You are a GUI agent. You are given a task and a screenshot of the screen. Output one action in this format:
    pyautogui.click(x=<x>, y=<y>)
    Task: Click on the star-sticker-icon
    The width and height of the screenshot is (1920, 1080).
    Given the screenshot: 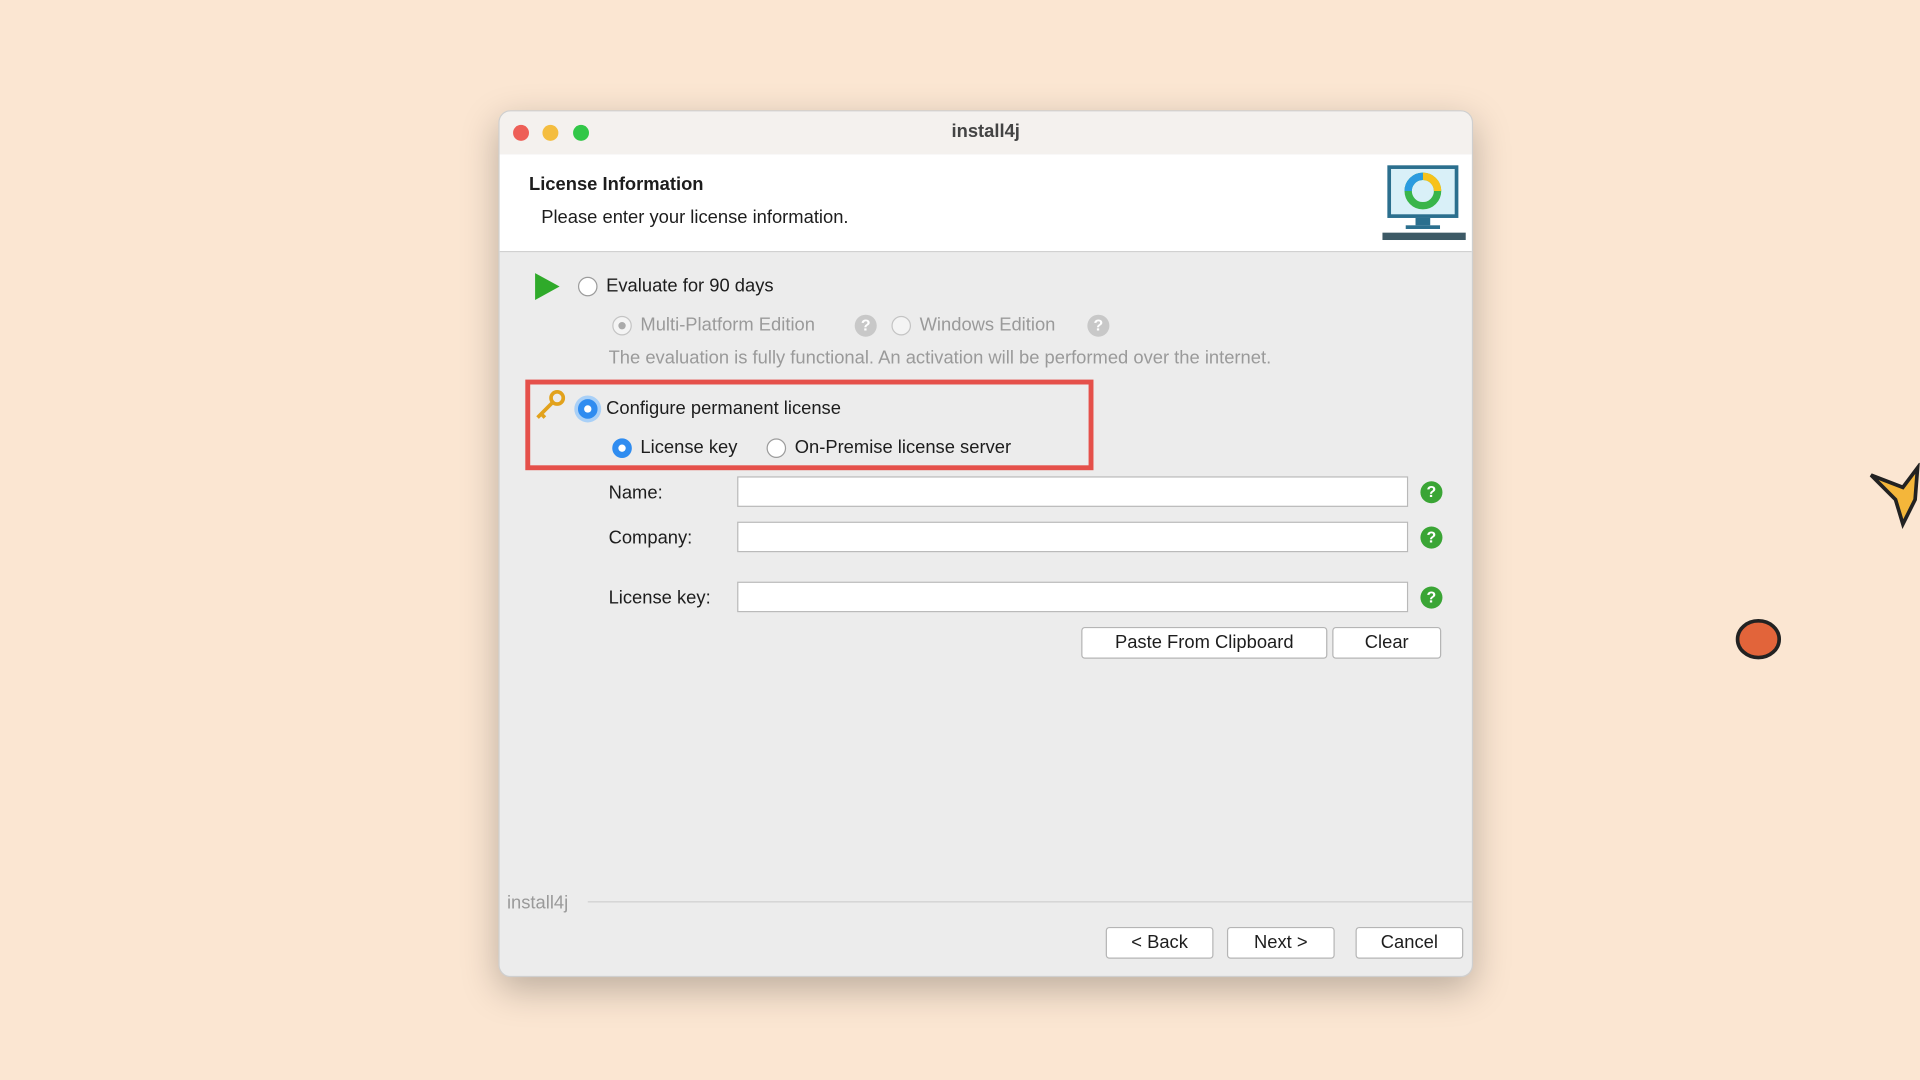 What is the action you would take?
    pyautogui.click(x=1894, y=495)
    